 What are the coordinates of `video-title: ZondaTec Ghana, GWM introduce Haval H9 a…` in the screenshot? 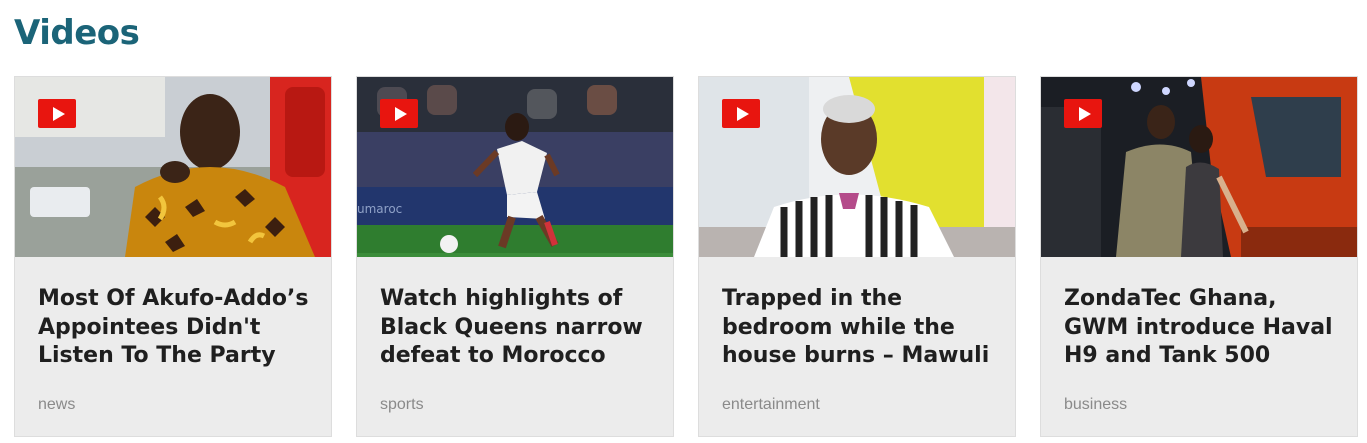 It's located at (1204, 328).